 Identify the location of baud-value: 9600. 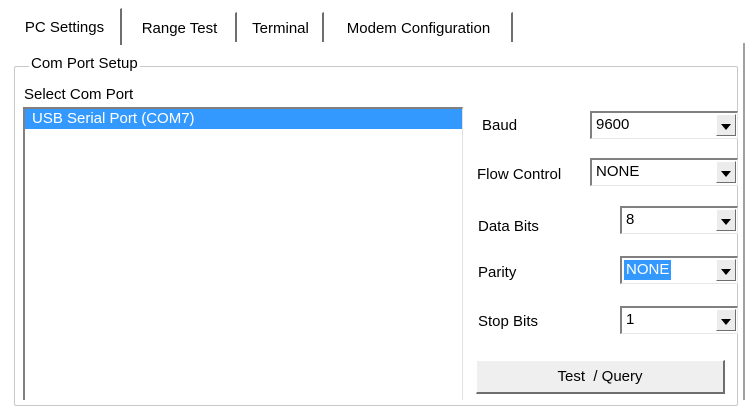
(613, 124).